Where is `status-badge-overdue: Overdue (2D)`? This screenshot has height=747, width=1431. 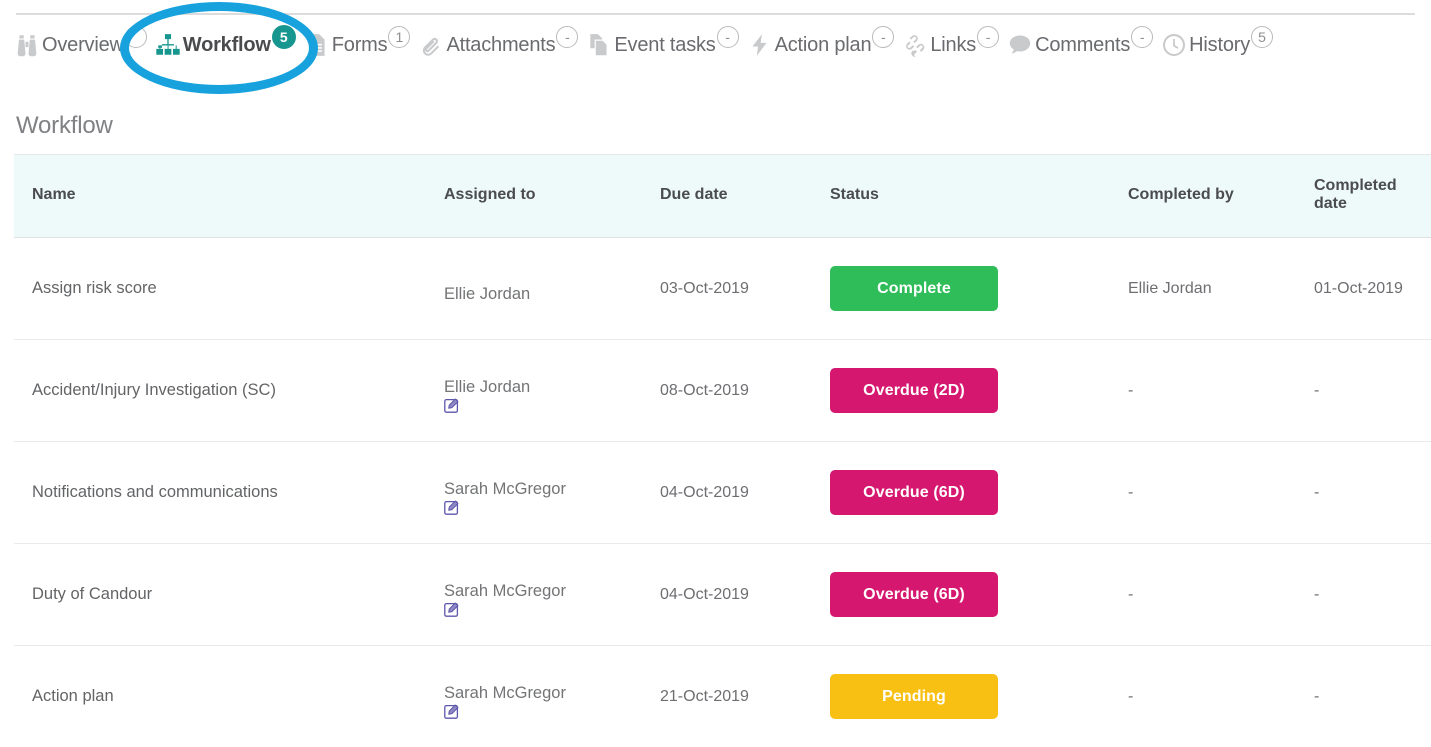
status-badge-overdue: Overdue (2D) is located at coordinates (914, 390).